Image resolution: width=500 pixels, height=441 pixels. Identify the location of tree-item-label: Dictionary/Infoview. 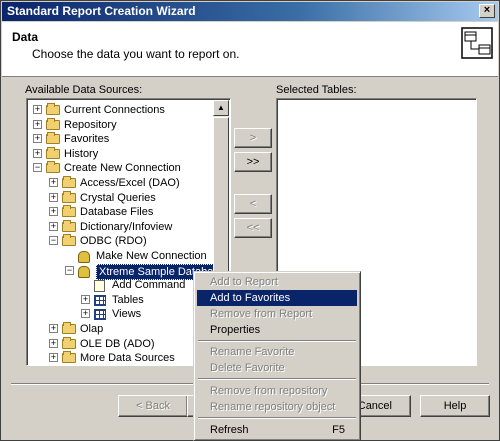
(126, 226).